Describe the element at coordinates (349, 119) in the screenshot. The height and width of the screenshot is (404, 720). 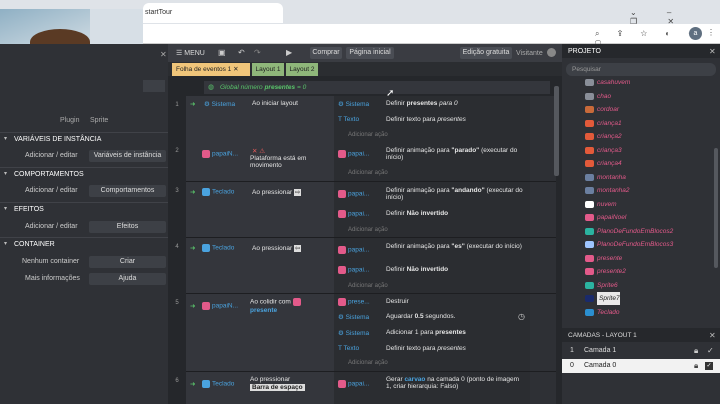
I see `action-object: T Texto` at that location.